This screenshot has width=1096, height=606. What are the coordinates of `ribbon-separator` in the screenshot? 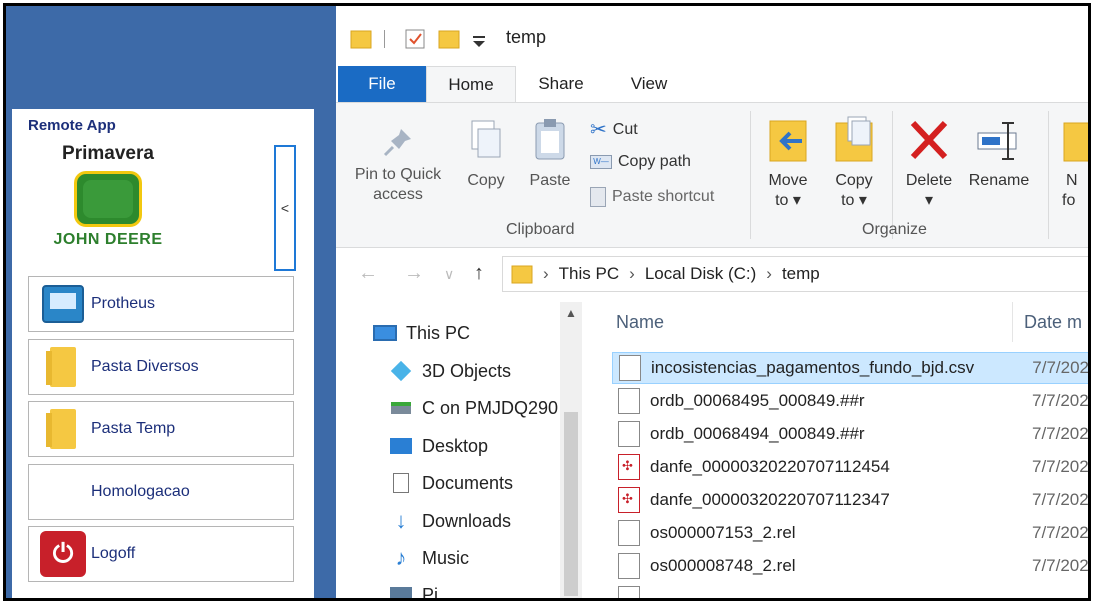 It's located at (1048, 175).